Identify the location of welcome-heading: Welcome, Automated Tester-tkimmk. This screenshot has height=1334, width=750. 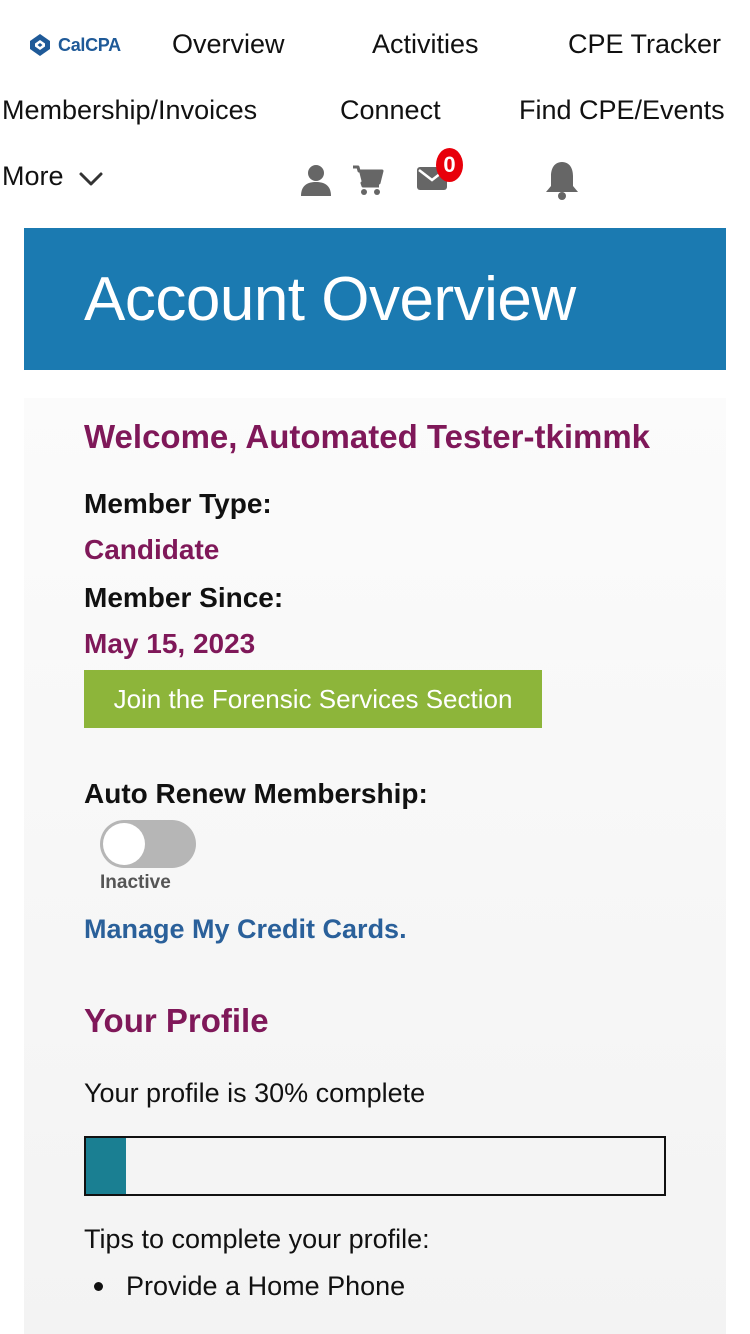
(367, 436).